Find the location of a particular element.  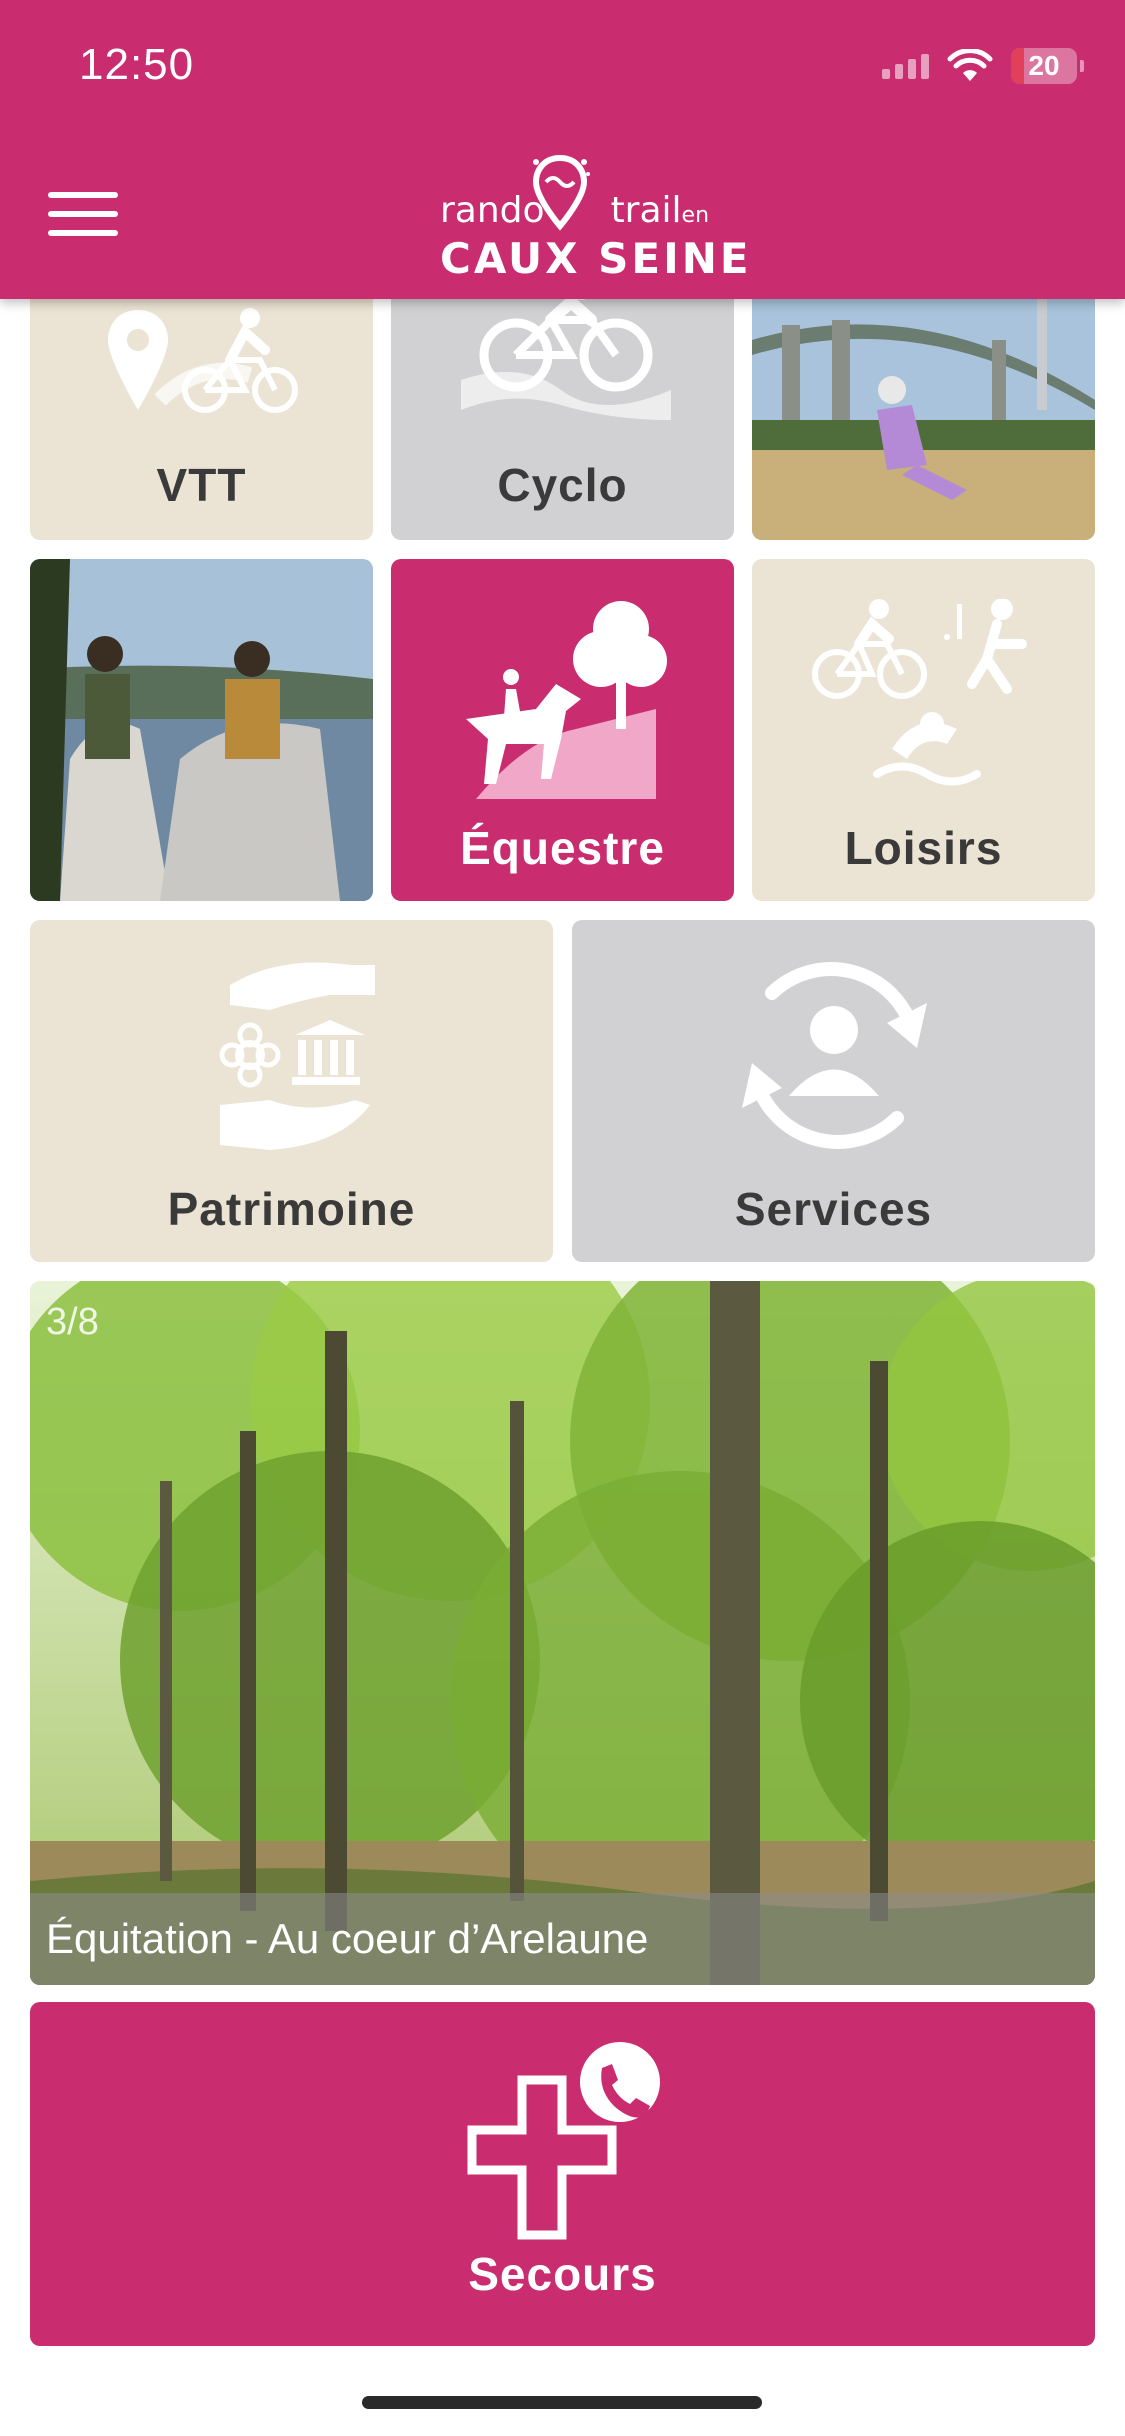

heritage-hands-icon is located at coordinates (297, 1056).